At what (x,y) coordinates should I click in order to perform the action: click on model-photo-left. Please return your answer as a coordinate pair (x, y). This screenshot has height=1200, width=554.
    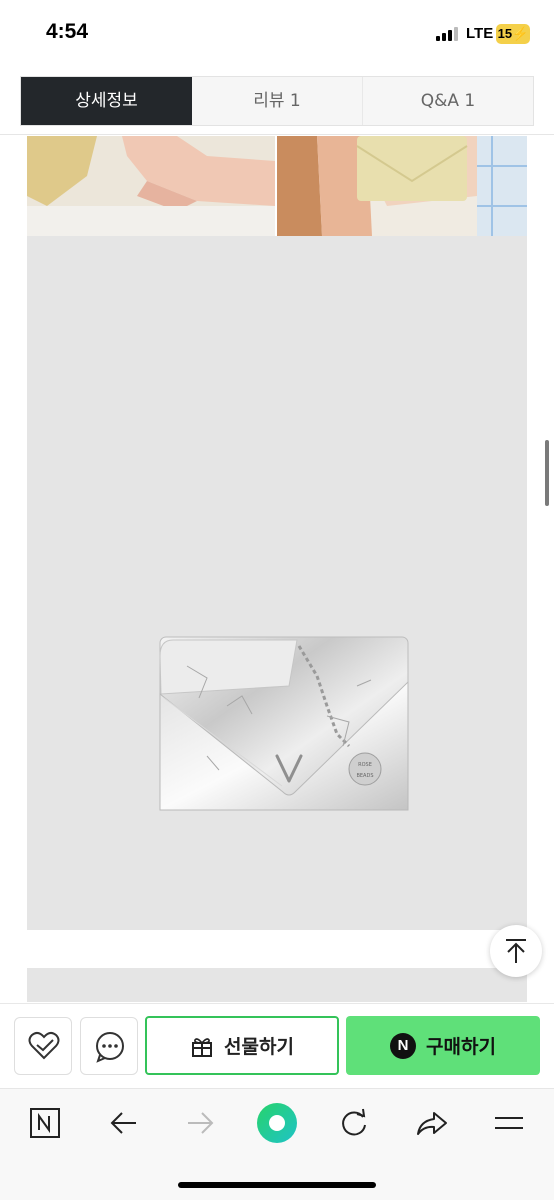
    Looking at the image, I should click on (151, 186).